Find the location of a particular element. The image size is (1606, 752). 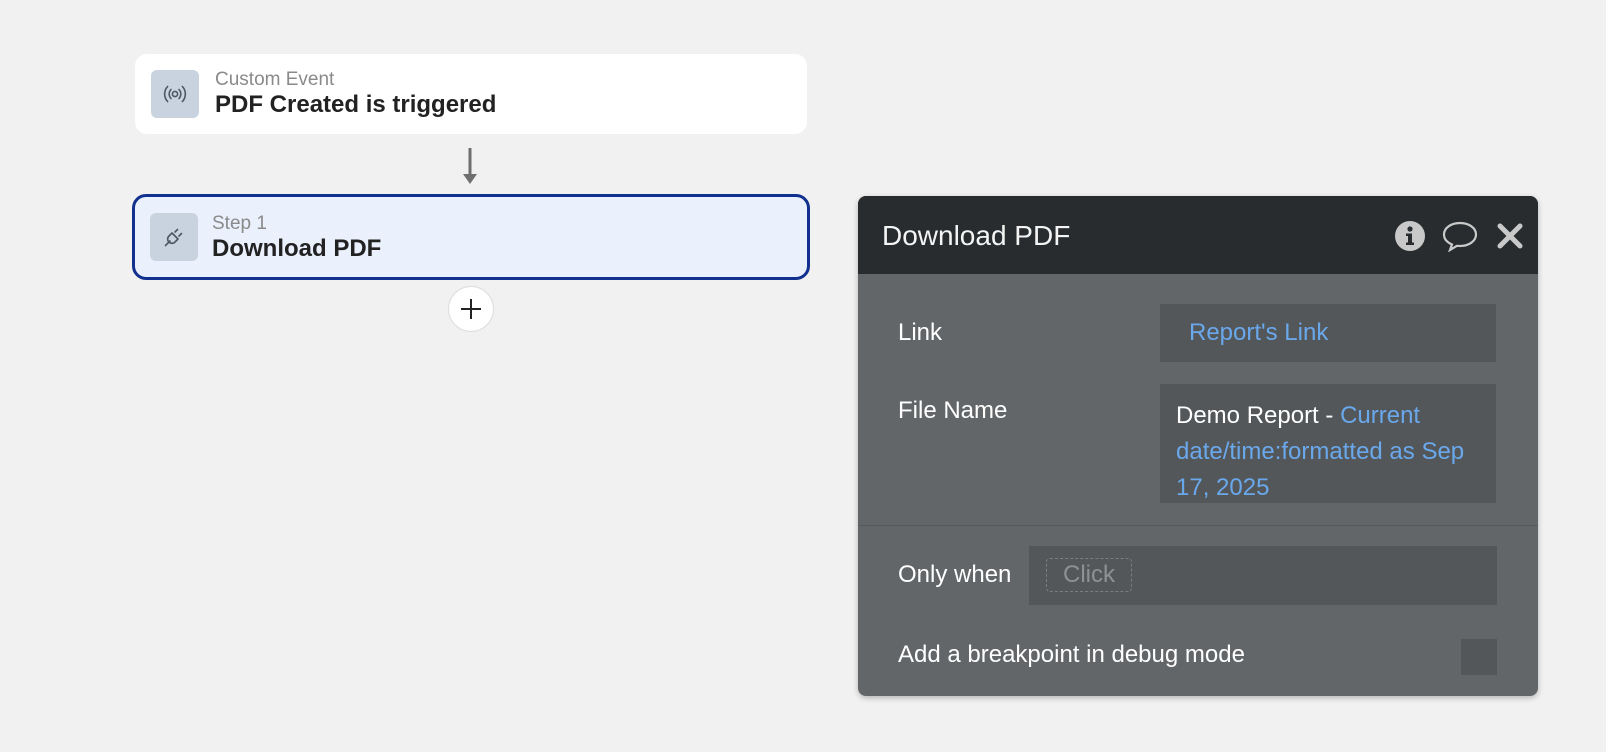

step-card: Step 1 Download PDF is located at coordinates (471, 237).